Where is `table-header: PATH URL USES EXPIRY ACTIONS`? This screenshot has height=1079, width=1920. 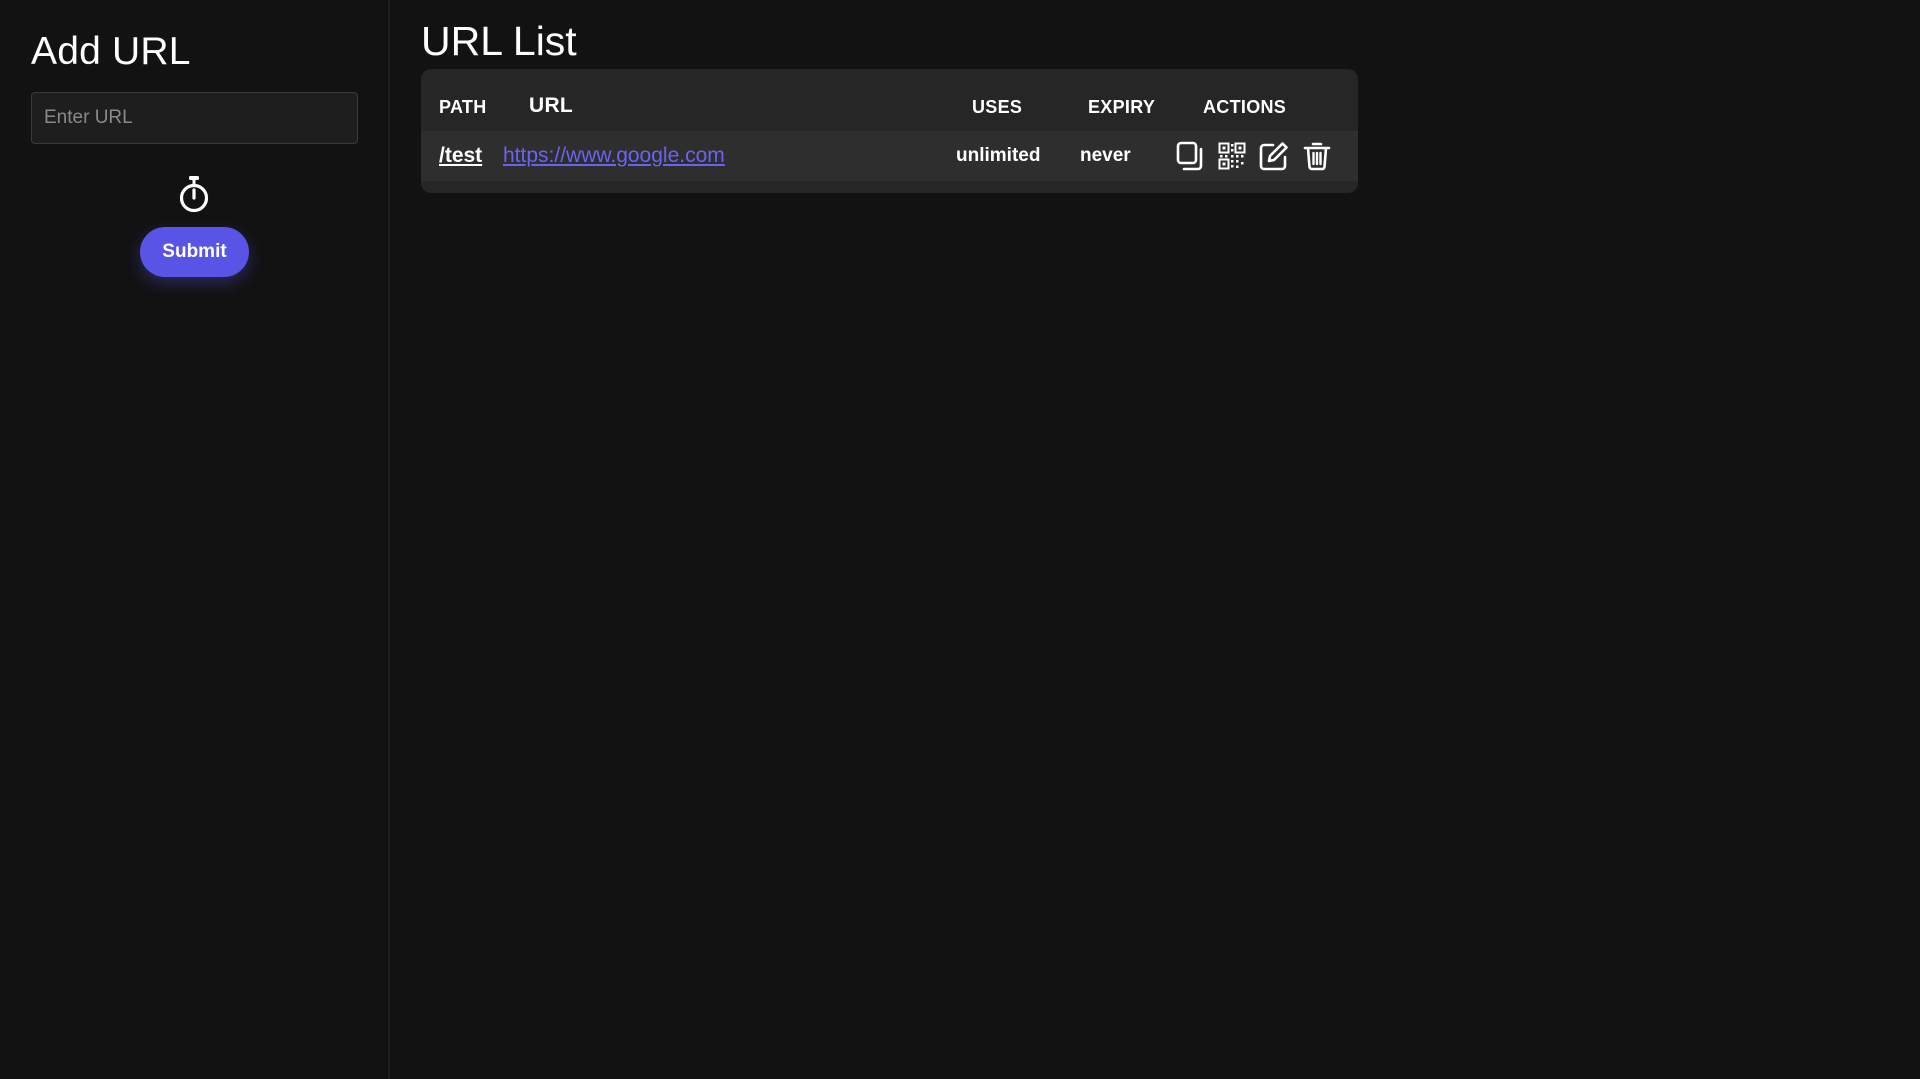 table-header: PATH URL USES EXPIRY ACTIONS is located at coordinates (889, 100).